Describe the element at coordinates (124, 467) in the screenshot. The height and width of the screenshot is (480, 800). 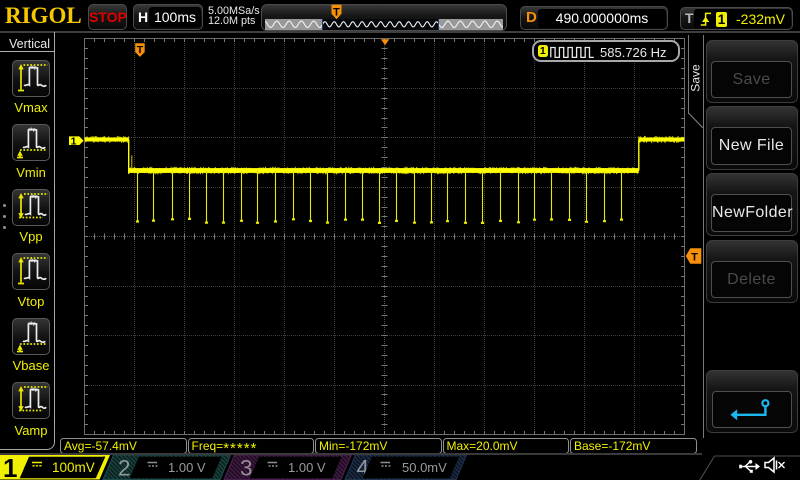
I see `svg-text: 2` at that location.